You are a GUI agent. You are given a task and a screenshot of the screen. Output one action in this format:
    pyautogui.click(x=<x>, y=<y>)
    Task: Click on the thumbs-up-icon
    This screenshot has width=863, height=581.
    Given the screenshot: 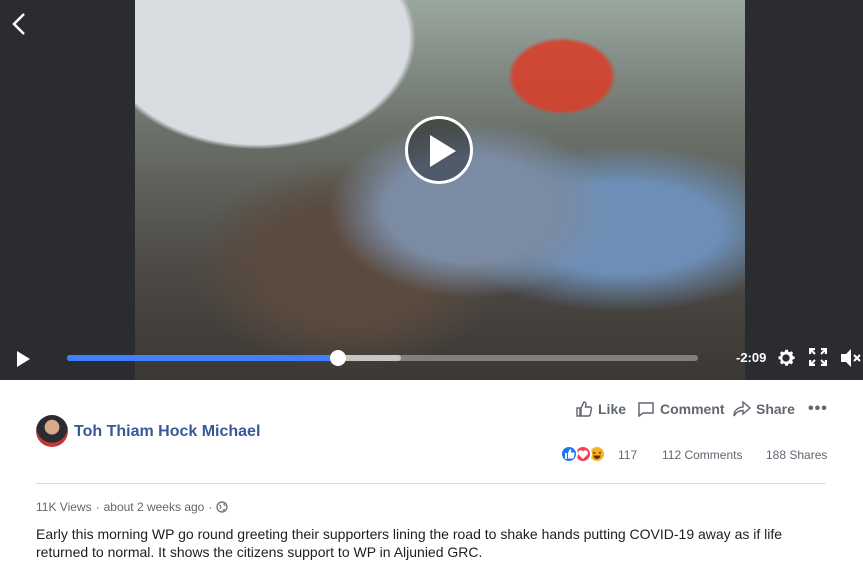 What is the action you would take?
    pyautogui.click(x=584, y=409)
    